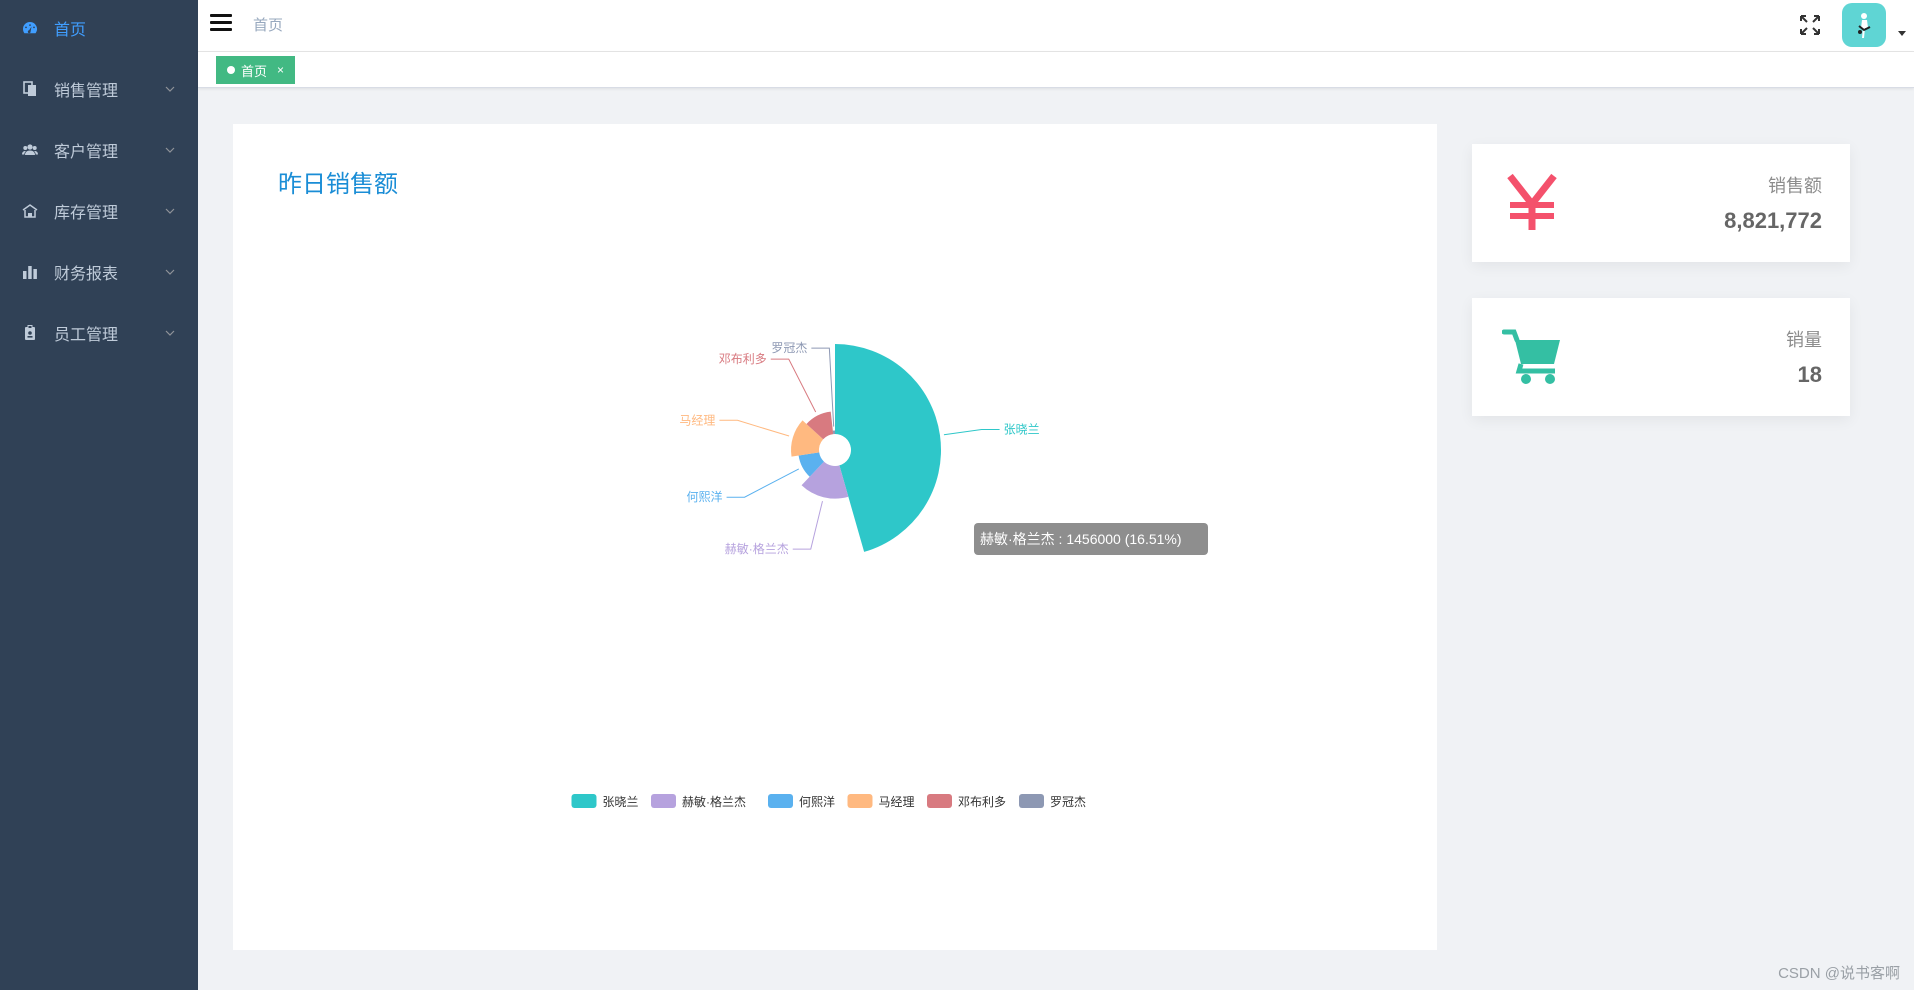 The width and height of the screenshot is (1914, 990). What do you see at coordinates (30, 88) in the screenshot?
I see `documents-icon` at bounding box center [30, 88].